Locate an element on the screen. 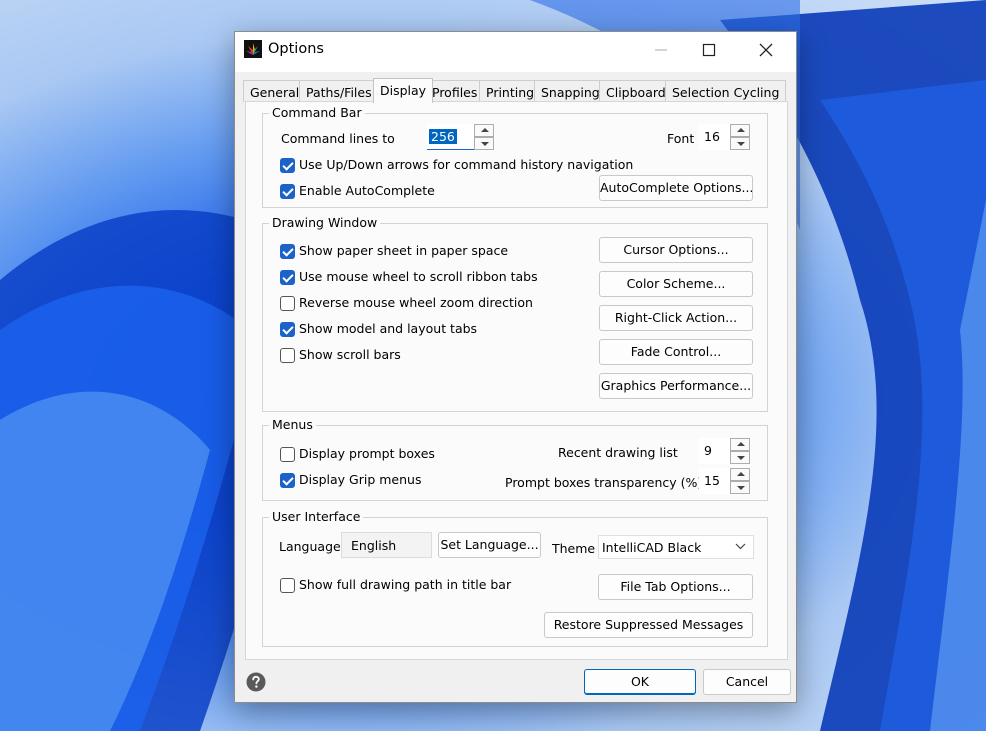  cancel-button: Cancel is located at coordinates (747, 682).